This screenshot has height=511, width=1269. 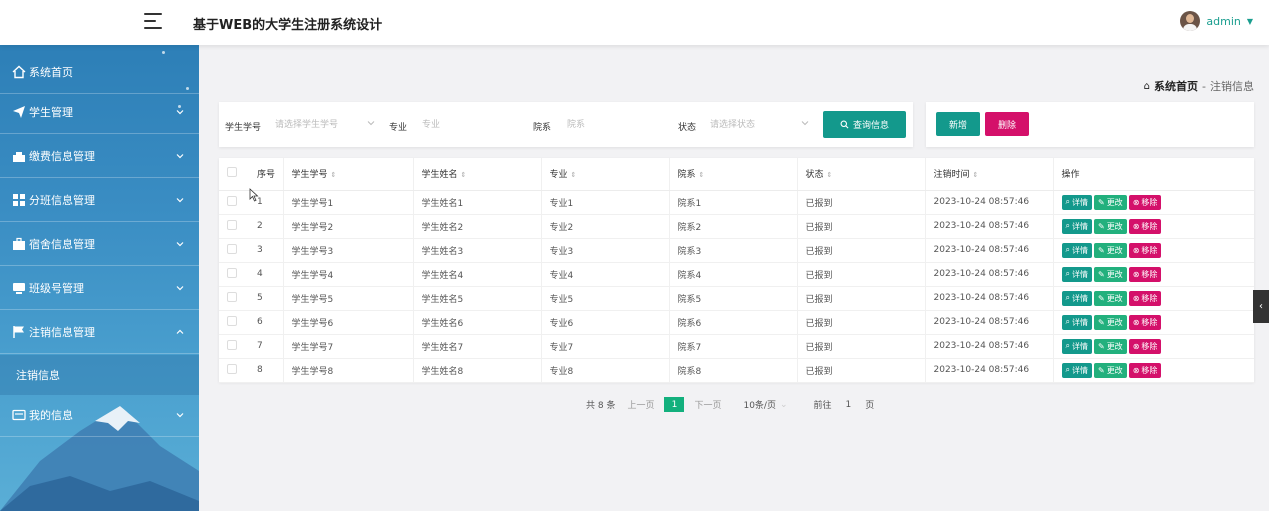 What do you see at coordinates (870, 406) in the screenshot?
I see `goto-unit: 页` at bounding box center [870, 406].